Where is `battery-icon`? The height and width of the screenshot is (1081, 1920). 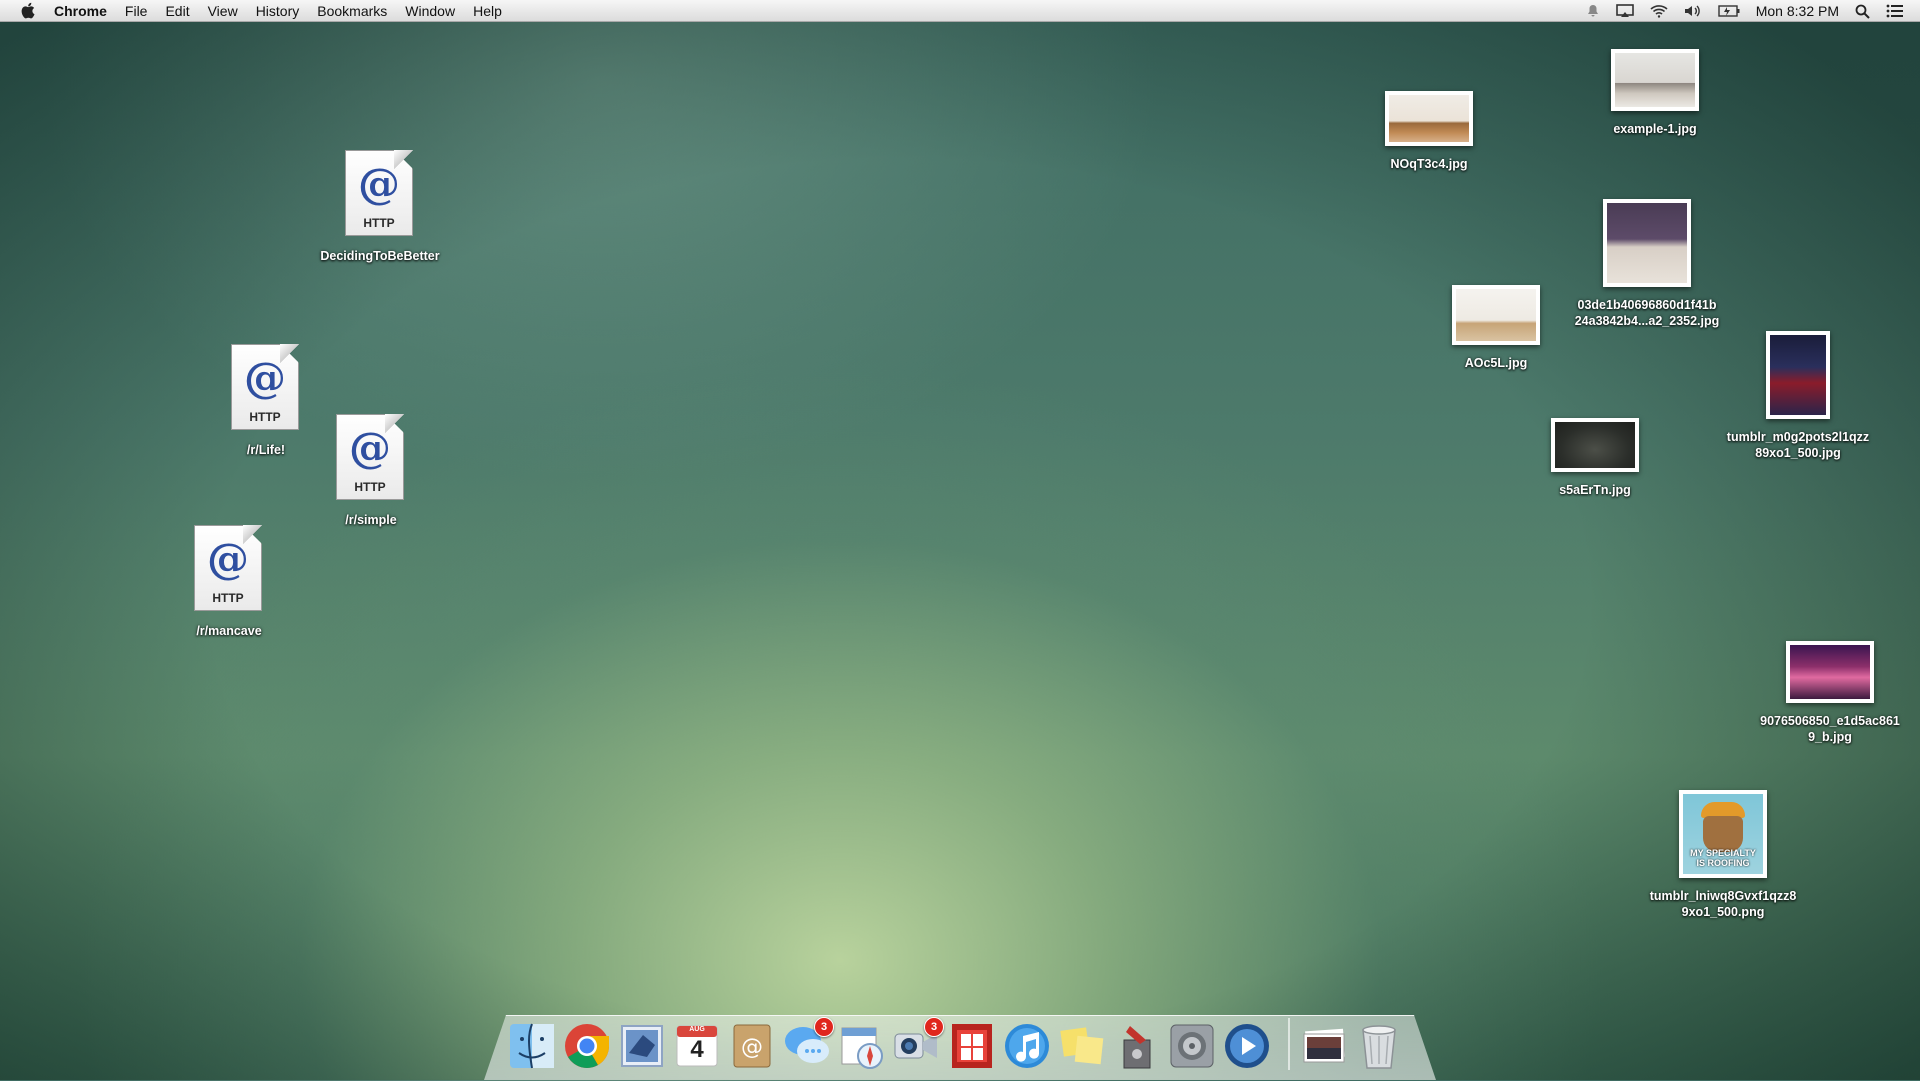
battery-icon is located at coordinates (1729, 11).